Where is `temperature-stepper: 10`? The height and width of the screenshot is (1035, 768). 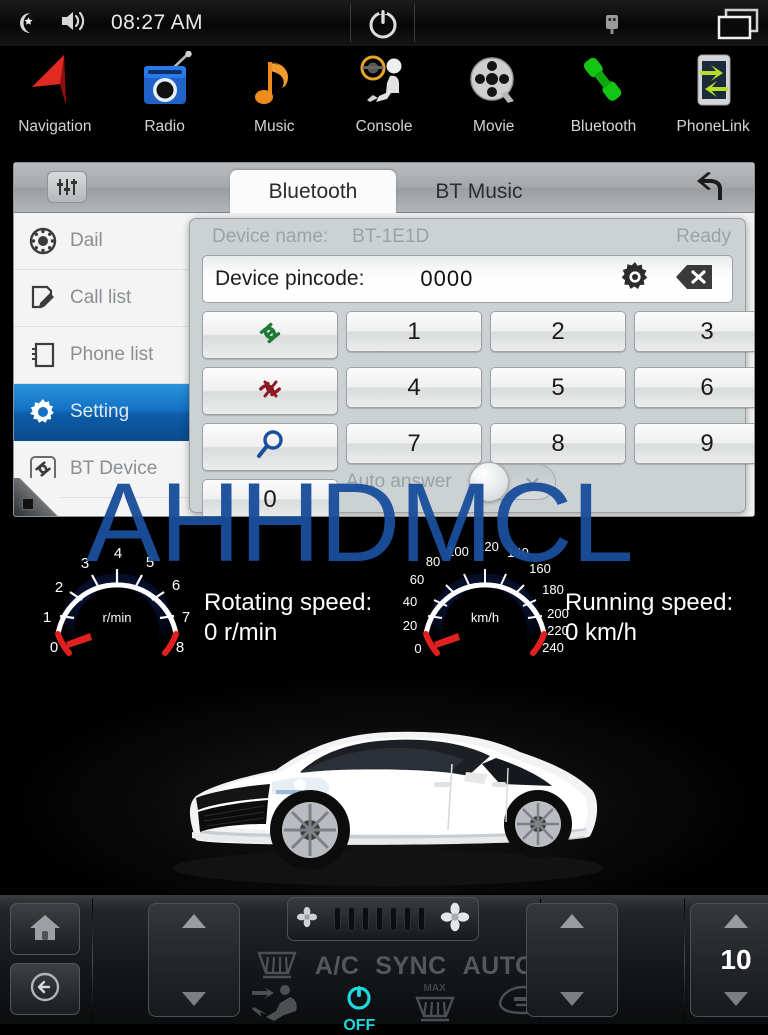
temperature-stepper: 10 is located at coordinates (729, 960).